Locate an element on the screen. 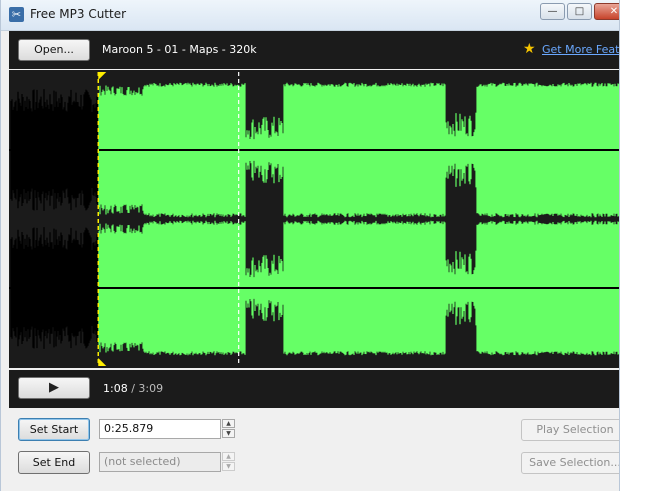 This screenshot has height=491, width=648. scissors-icon: ✂ is located at coordinates (16, 14).